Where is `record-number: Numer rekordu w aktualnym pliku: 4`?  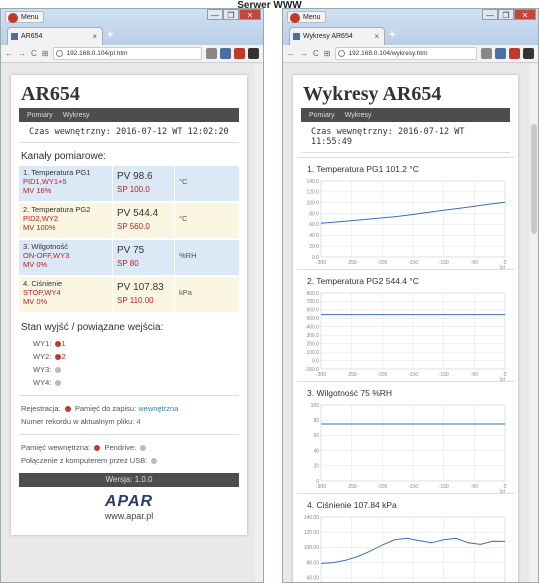
record-number: Numer rekordu w aktualnym pliku: 4 is located at coordinates (81, 421).